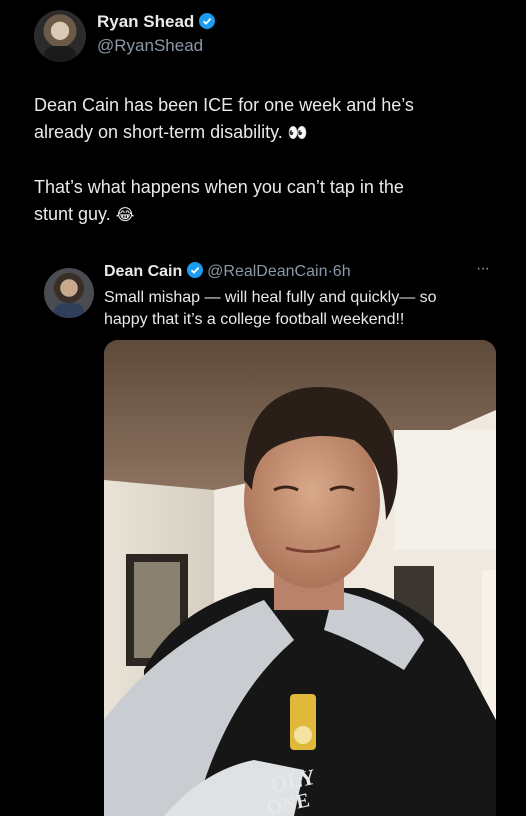 The height and width of the screenshot is (816, 526). I want to click on quoted-author-avatar, so click(69, 293).